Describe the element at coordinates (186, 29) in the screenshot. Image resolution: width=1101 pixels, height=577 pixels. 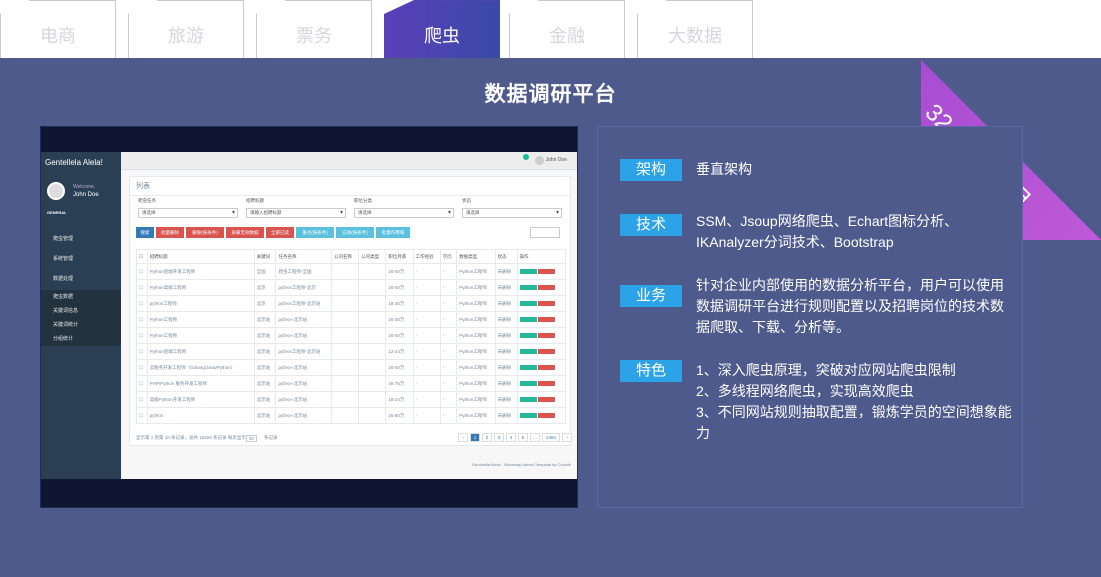
I see `tab-travel: 旅游` at that location.